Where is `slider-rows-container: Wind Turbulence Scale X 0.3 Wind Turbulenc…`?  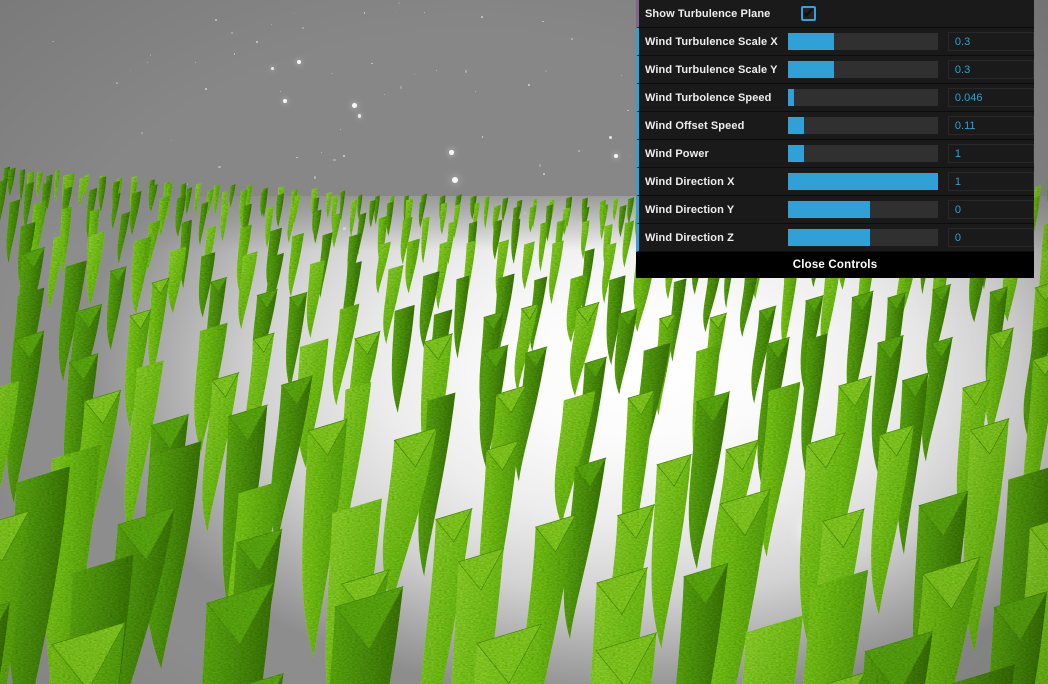
slider-rows-container: Wind Turbulence Scale X 0.3 Wind Turbulenc… is located at coordinates (835, 140).